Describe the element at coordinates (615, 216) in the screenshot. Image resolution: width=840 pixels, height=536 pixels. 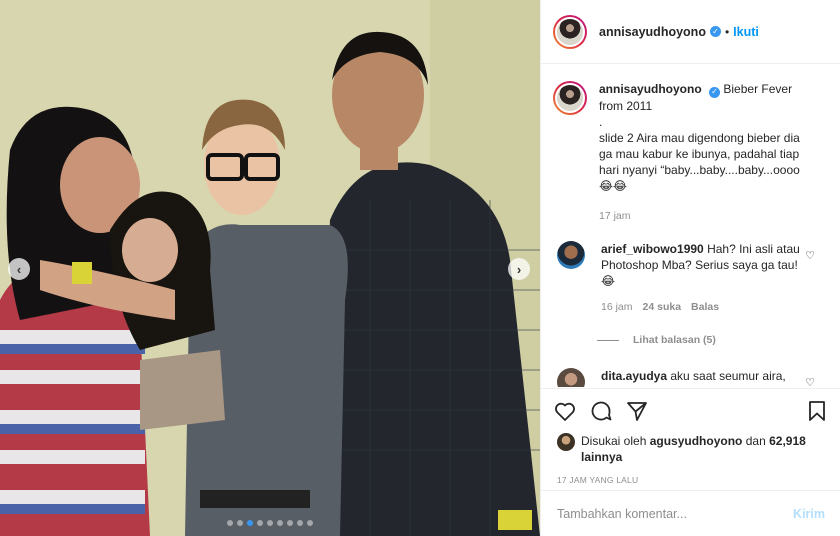
I see `caption-time: 17 jam` at that location.